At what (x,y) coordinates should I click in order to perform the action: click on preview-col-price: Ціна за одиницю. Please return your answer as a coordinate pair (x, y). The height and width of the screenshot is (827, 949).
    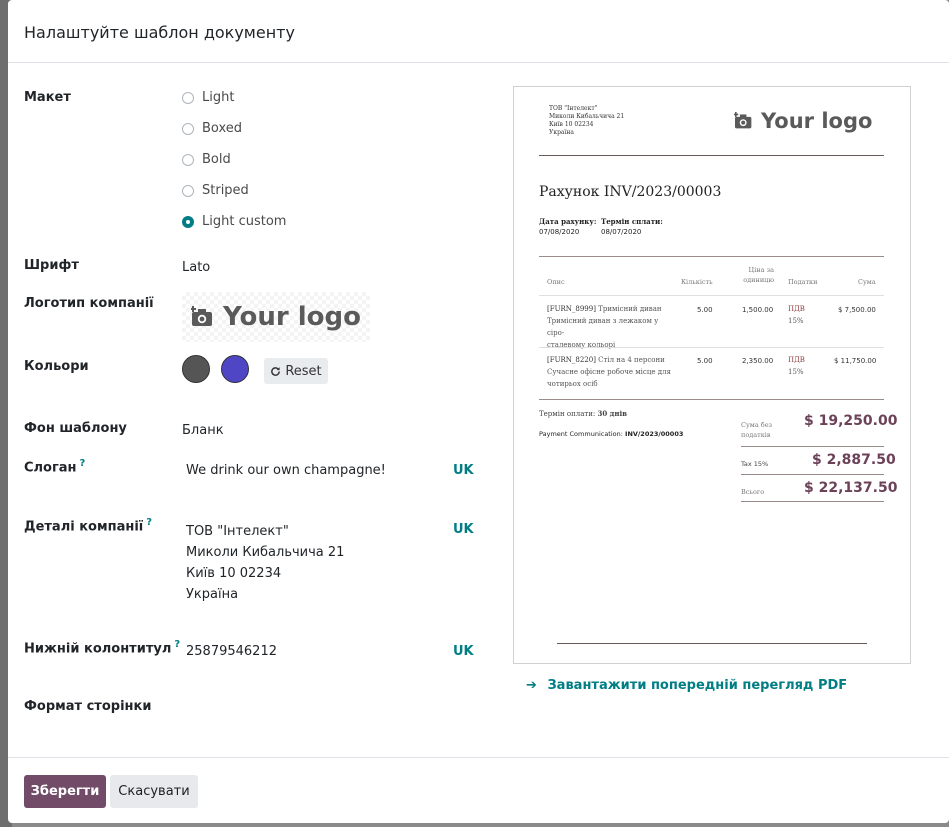
    Looking at the image, I should click on (758, 275).